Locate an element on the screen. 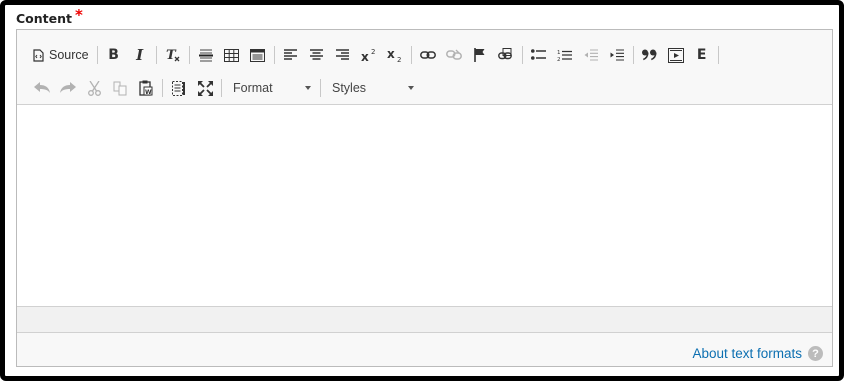 The width and height of the screenshot is (844, 381). numbered-list-button: 12 is located at coordinates (565, 55).